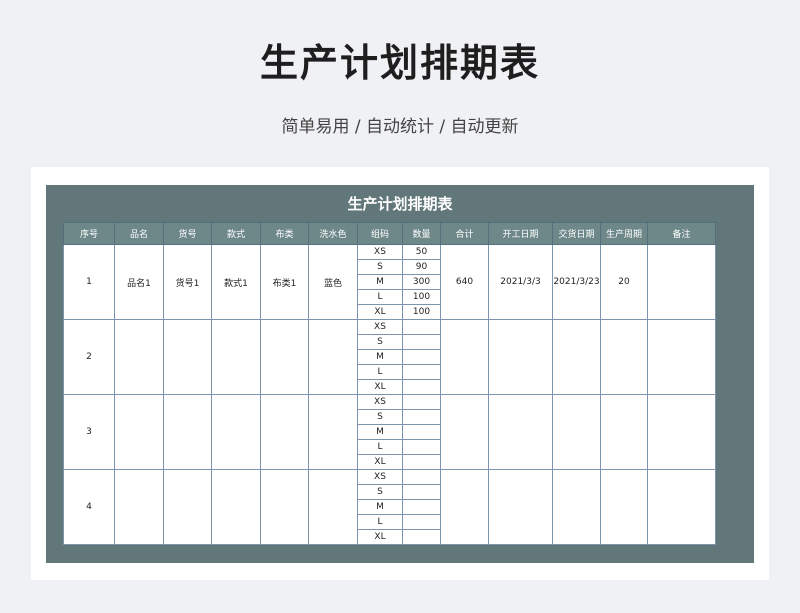 This screenshot has height=613, width=800. Describe the element at coordinates (187, 282) in the screenshot. I see `cell-item-no: 货号1` at that location.